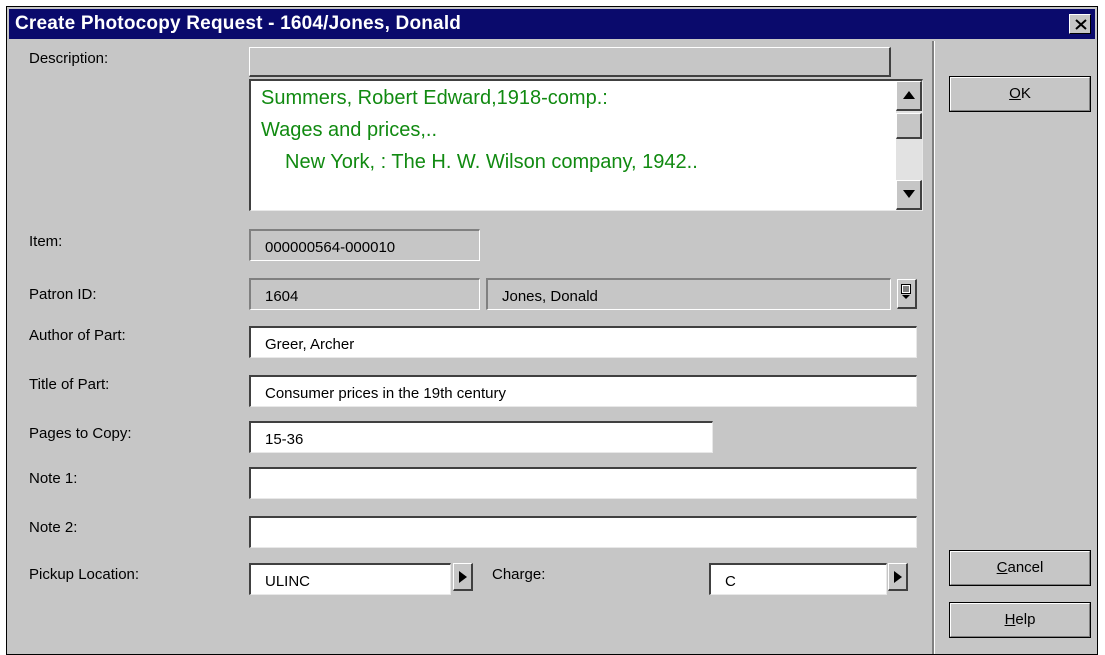 This screenshot has width=1105, height=655. What do you see at coordinates (1020, 94) in the screenshot?
I see `ok-button: OK` at bounding box center [1020, 94].